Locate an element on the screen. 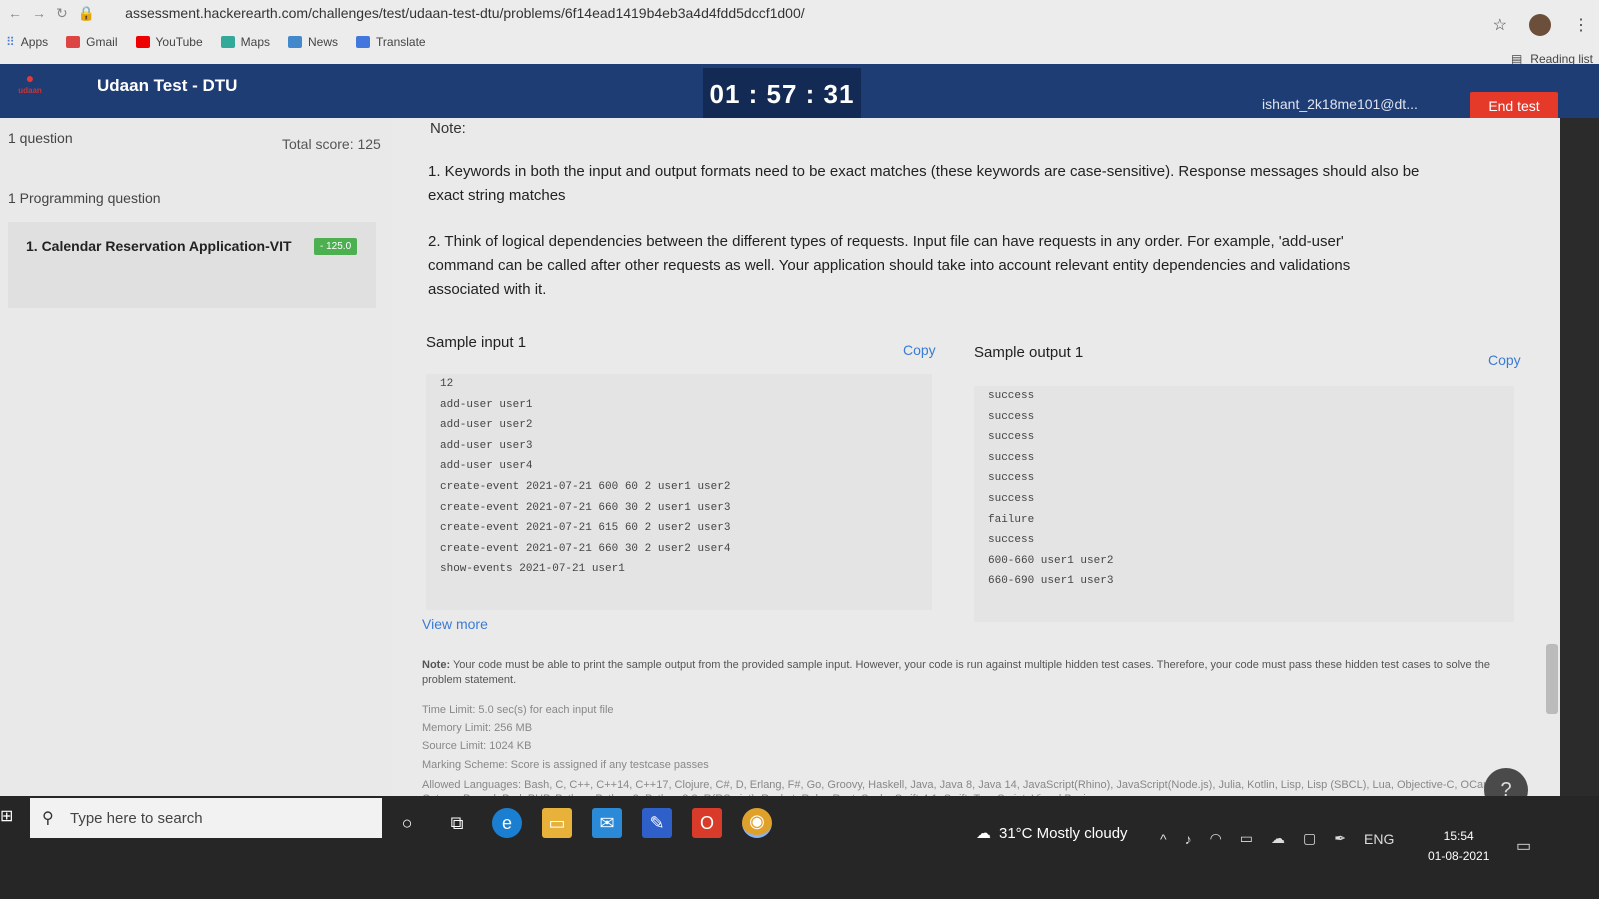  bookmark-gmail: Gmail is located at coordinates (92, 42).